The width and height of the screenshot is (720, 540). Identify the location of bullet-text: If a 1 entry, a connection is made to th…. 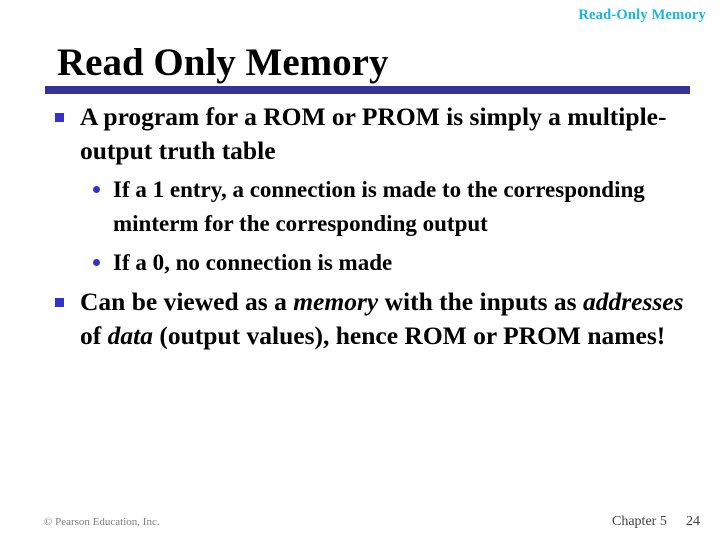
(379, 206).